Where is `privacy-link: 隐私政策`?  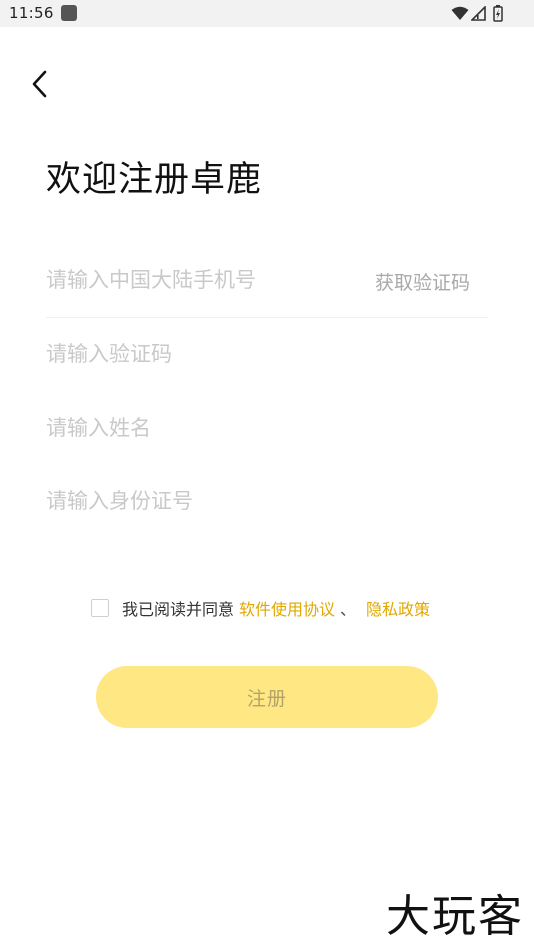 privacy-link: 隐私政策 is located at coordinates (398, 608).